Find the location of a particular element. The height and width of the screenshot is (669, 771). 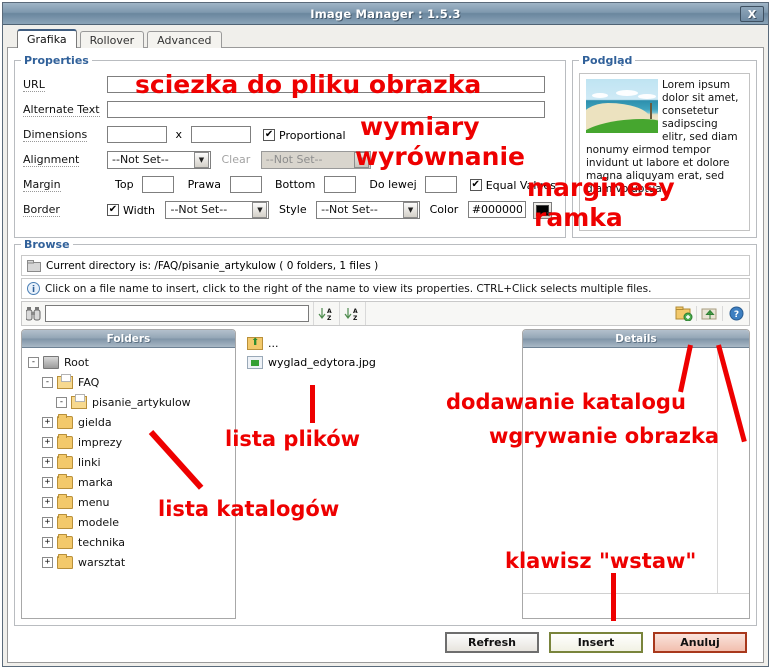

sort-az-button: AZ is located at coordinates (327, 313).